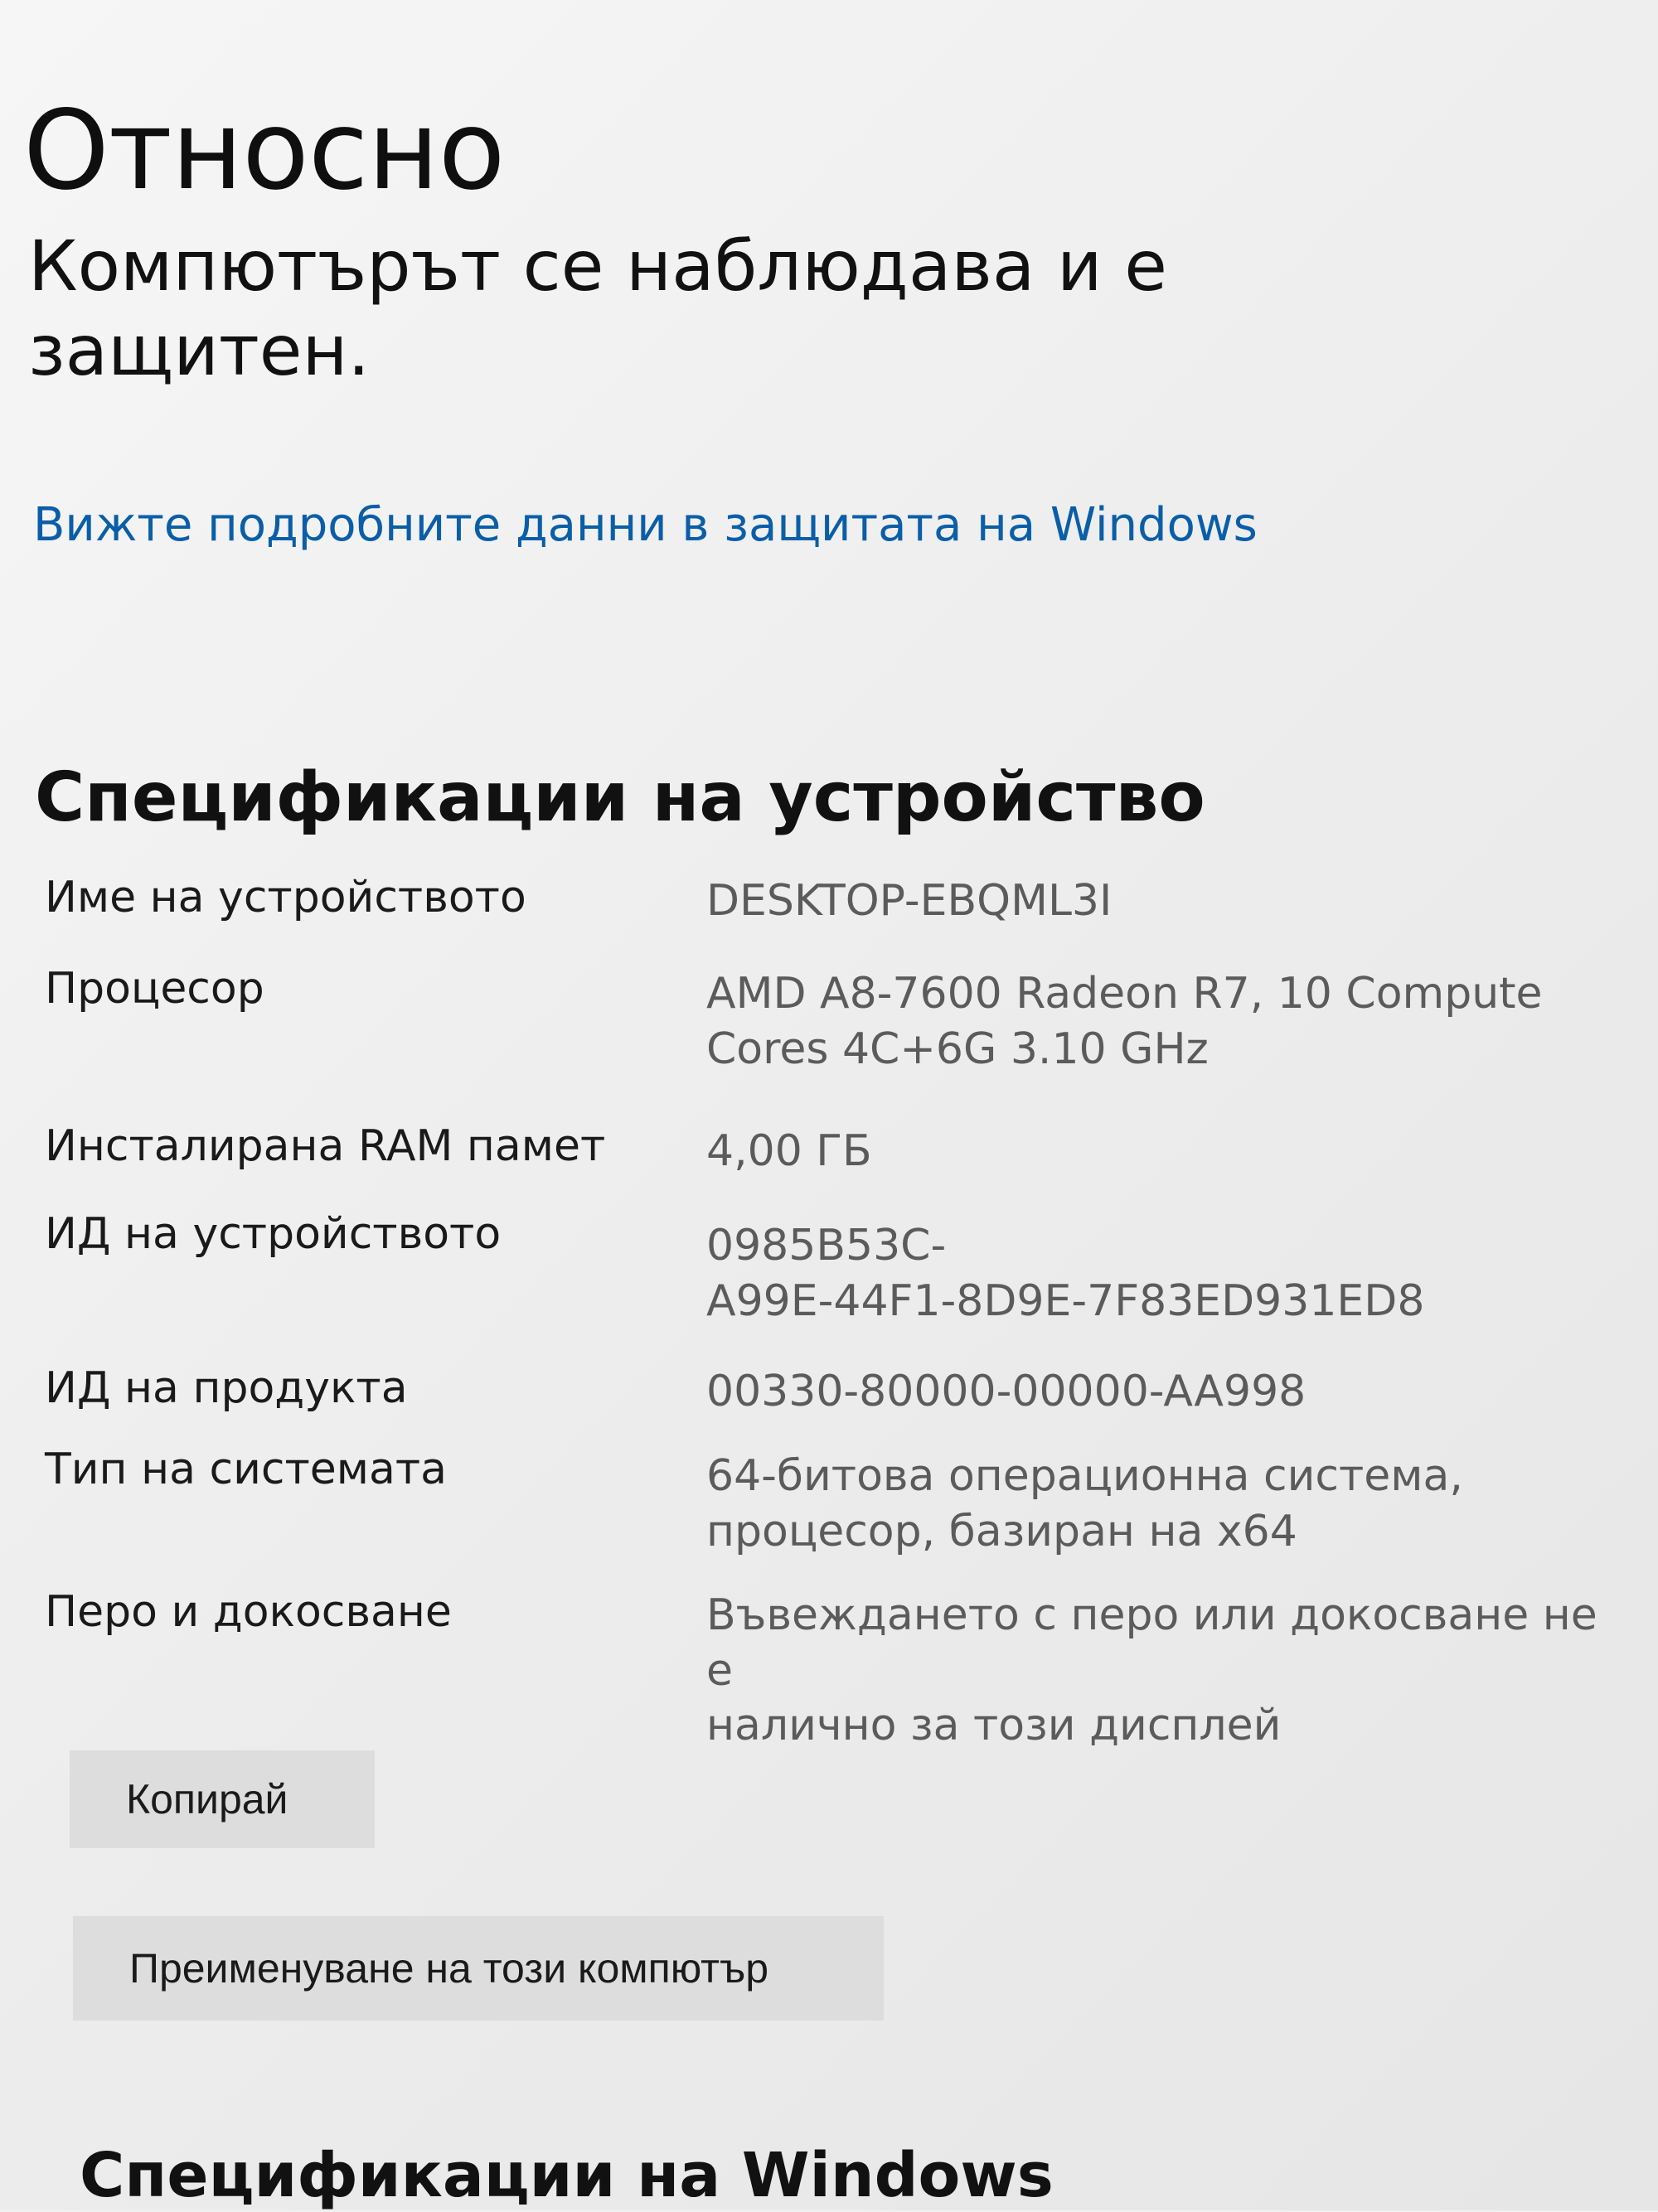  I want to click on installed-ram-value: 4,00 ГБ, so click(789, 1151).